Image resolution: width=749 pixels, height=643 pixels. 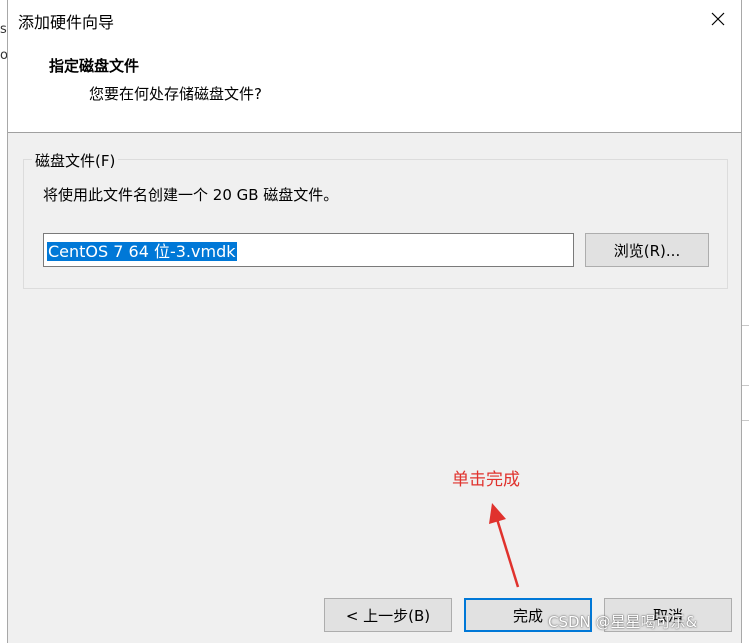 What do you see at coordinates (623, 622) in the screenshot?
I see `watermark: CSDN @星星喝可乐&` at bounding box center [623, 622].